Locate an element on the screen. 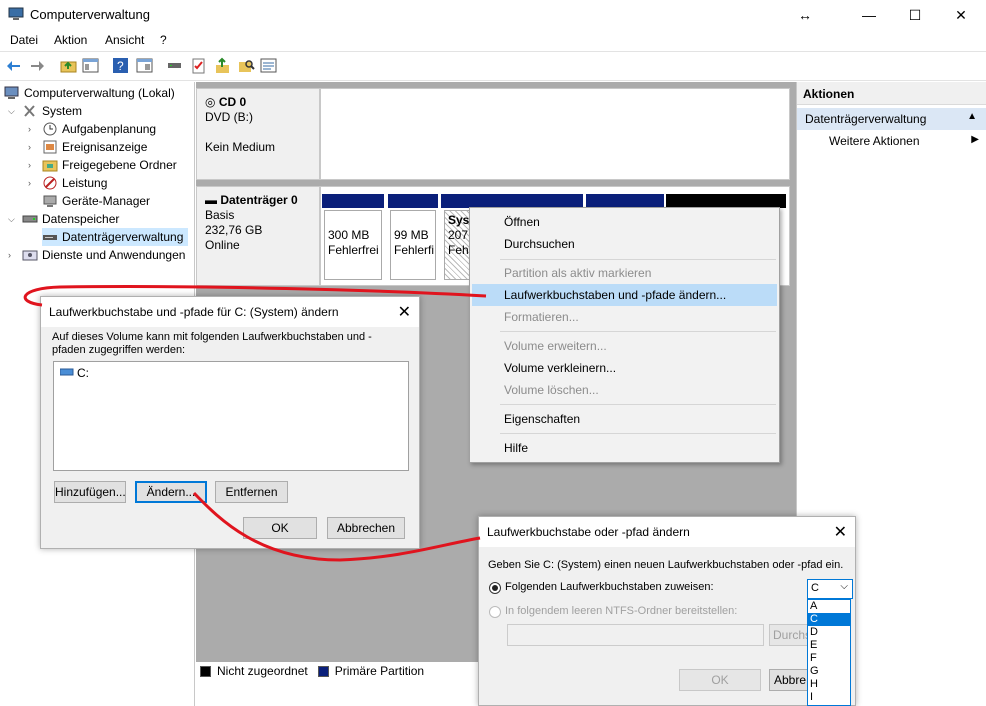 The height and width of the screenshot is (706, 986). dialog-title: Laufwerkbuchstabe oder -pfad ändern is located at coordinates (588, 532).